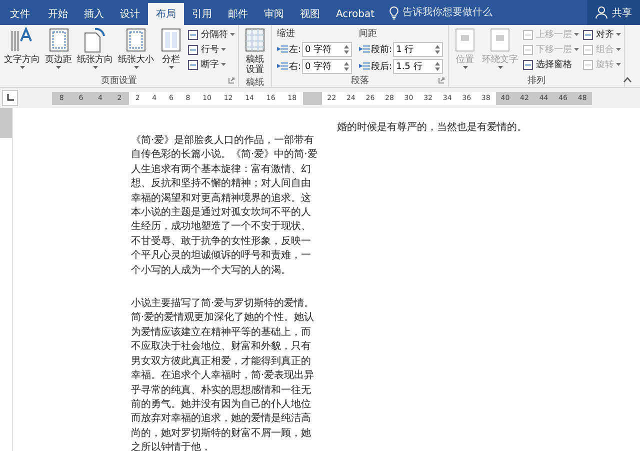 The height and width of the screenshot is (451, 640). Describe the element at coordinates (295, 50) in the screenshot. I see `field-label: 左:` at that location.